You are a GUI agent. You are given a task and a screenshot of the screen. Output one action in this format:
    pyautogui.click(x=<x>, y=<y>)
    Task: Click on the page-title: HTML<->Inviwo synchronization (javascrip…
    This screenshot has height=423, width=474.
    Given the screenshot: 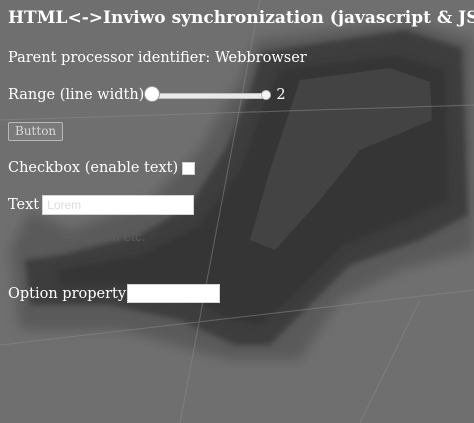 What is the action you would take?
    pyautogui.click(x=241, y=18)
    